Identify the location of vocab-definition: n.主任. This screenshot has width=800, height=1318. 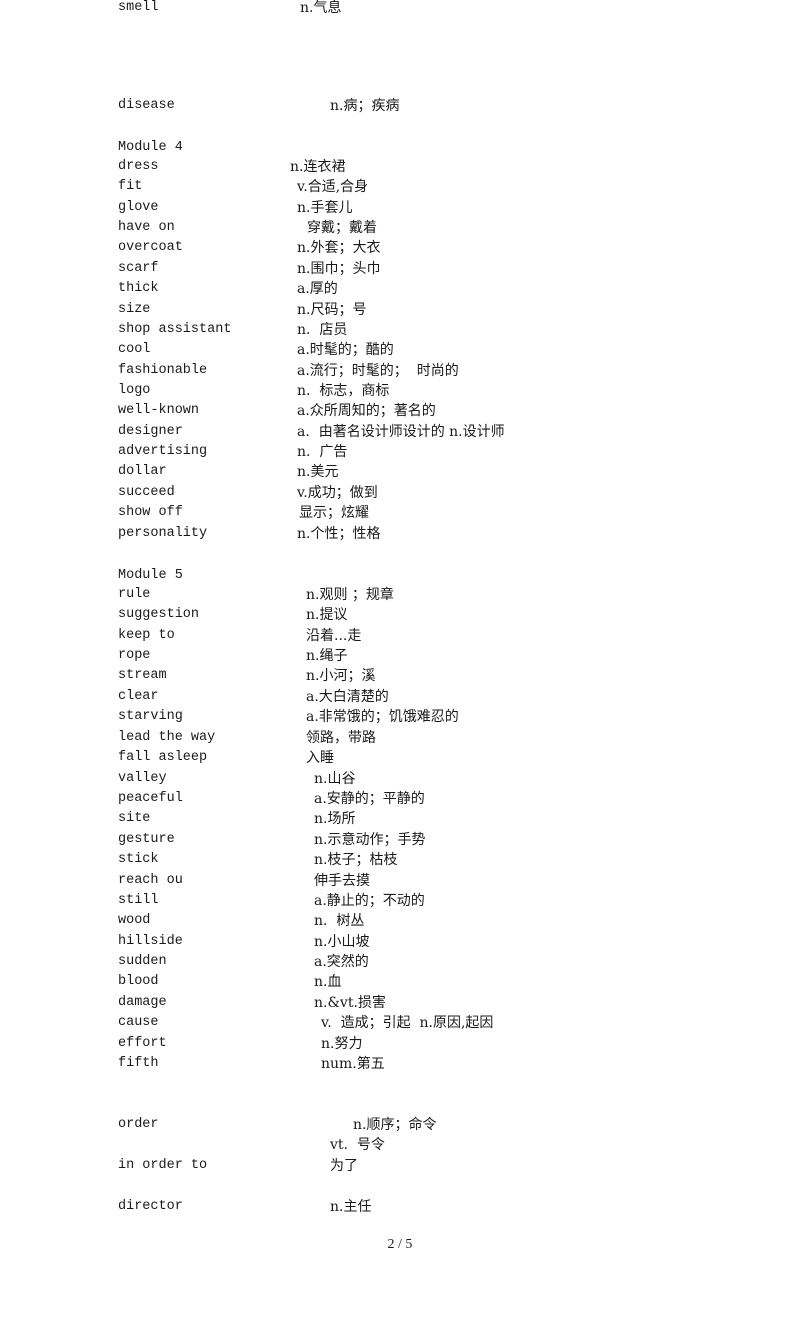
(351, 1207).